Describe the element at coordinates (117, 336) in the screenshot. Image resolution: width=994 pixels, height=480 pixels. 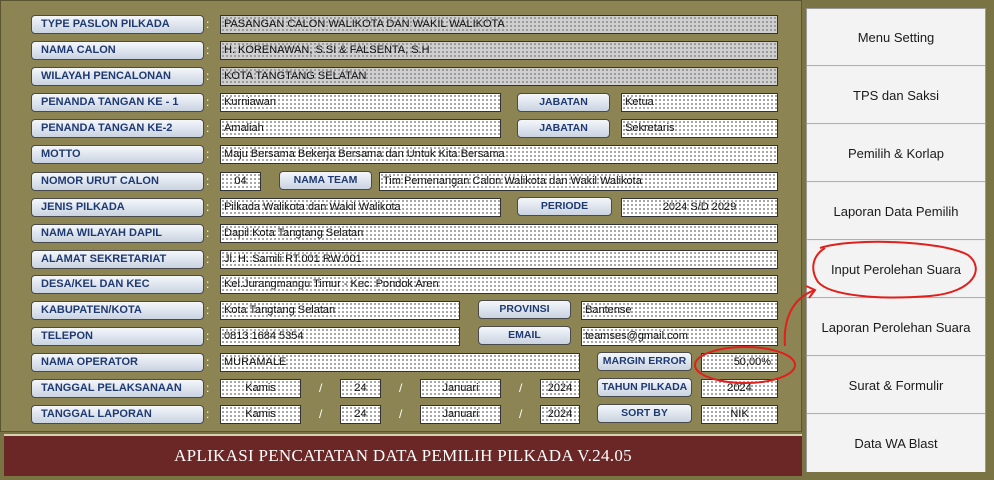
I see `label-telepon: TELEPON` at that location.